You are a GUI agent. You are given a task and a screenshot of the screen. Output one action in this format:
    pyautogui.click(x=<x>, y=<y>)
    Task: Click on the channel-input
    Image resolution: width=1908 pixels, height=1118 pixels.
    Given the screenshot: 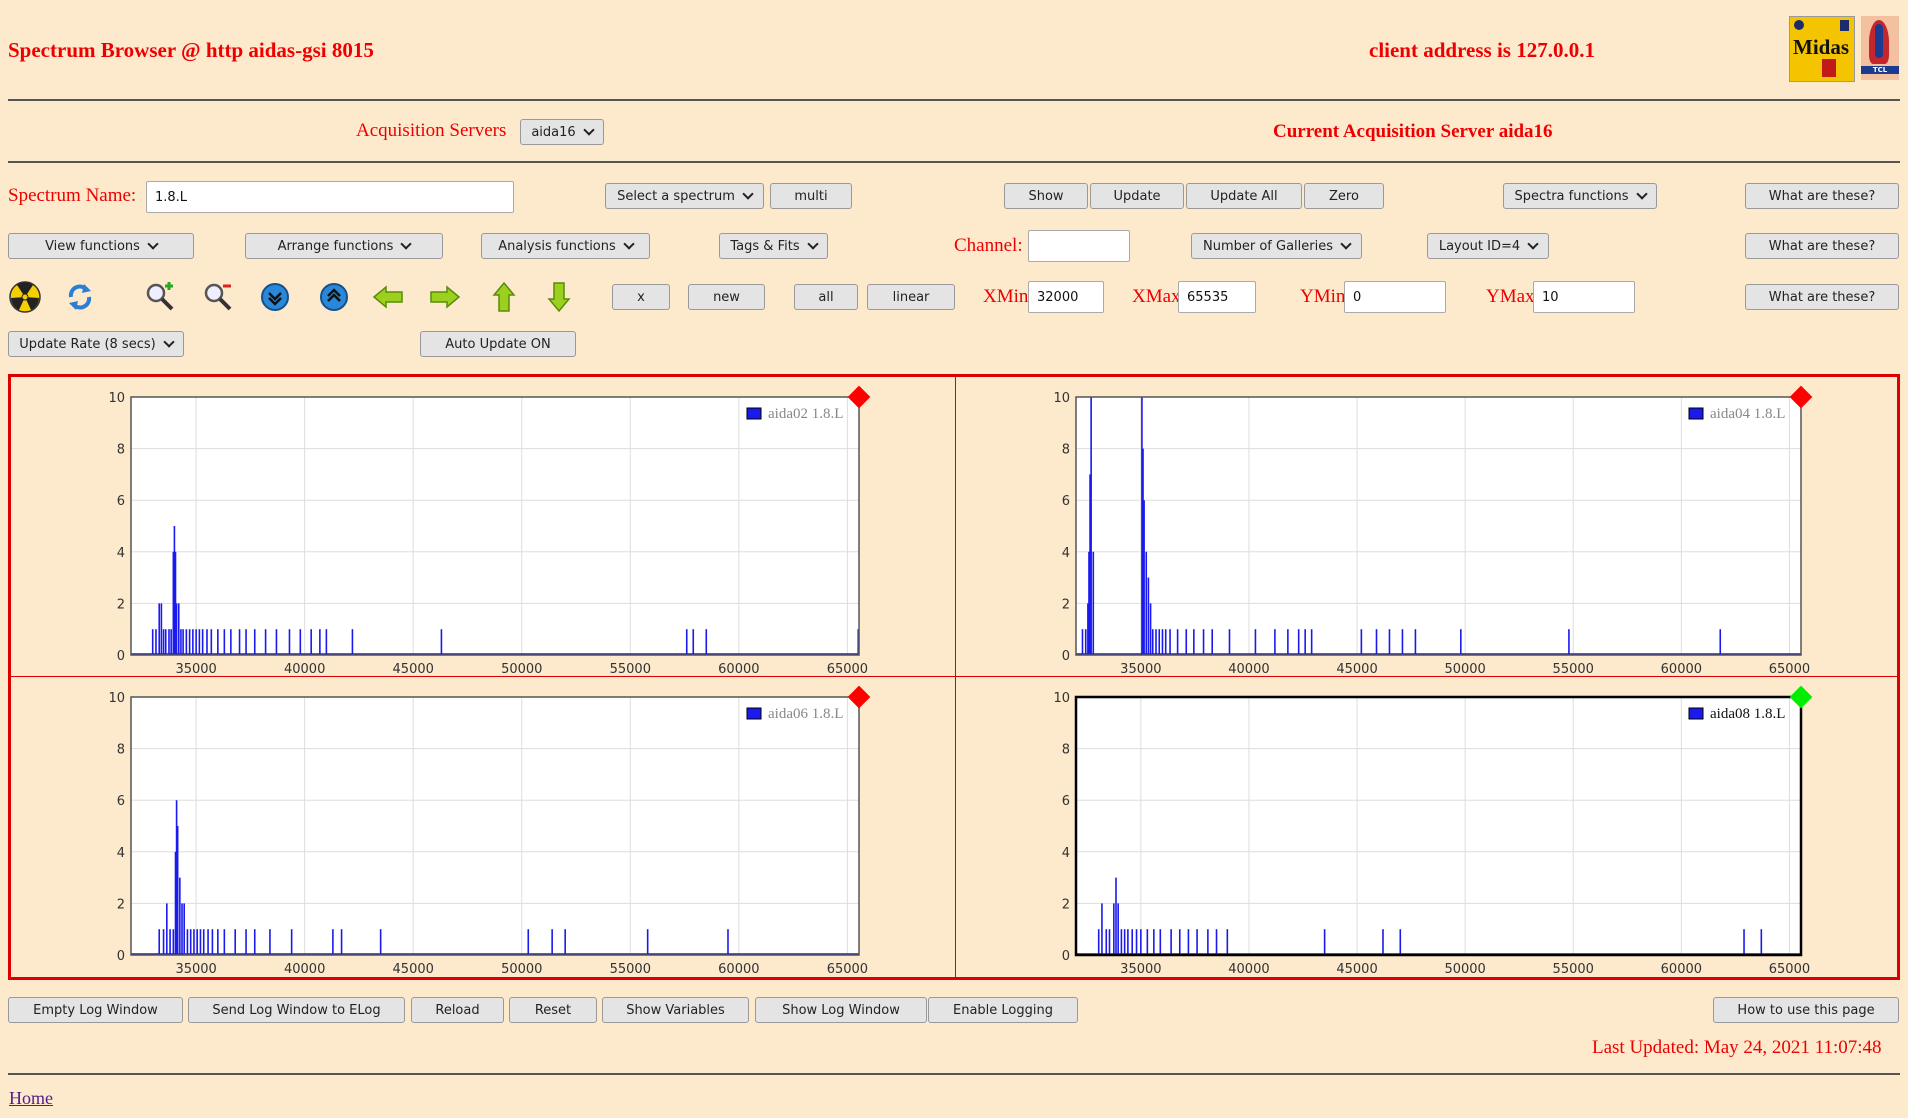 What is the action you would take?
    pyautogui.click(x=1079, y=246)
    